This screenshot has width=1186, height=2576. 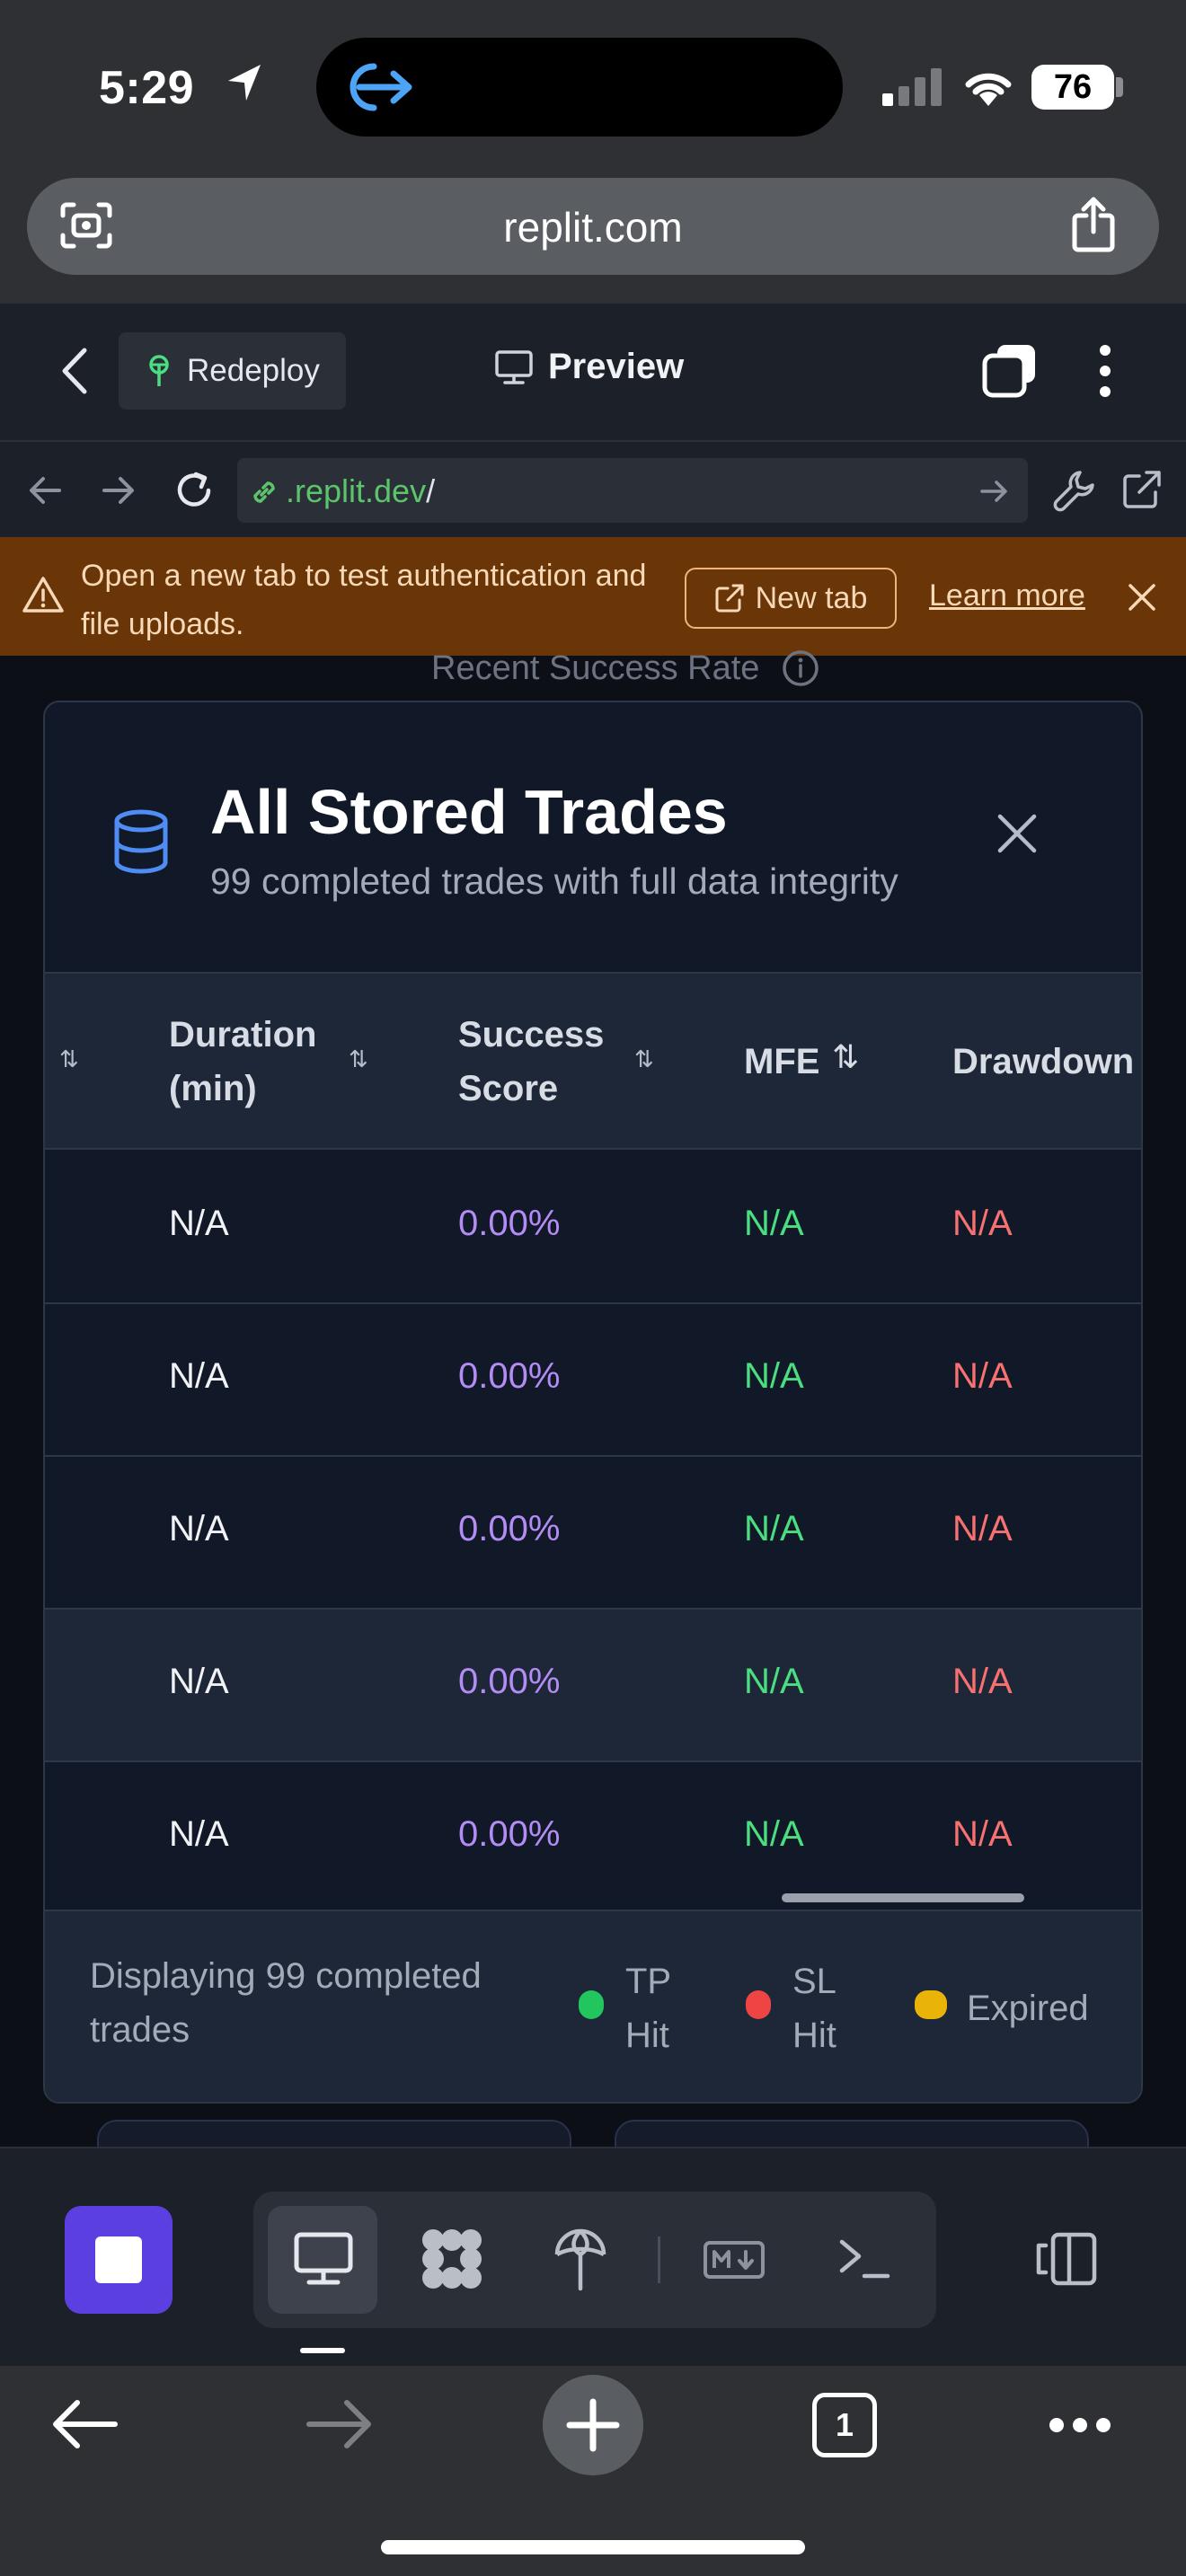 I want to click on tabs-stack-icon, so click(x=1010, y=370).